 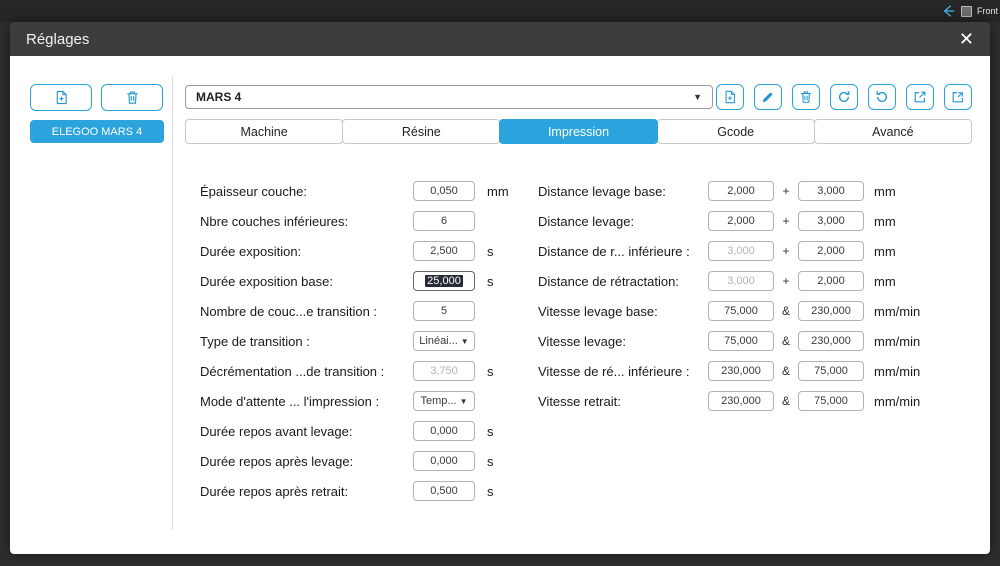 I want to click on close-icon: ✕, so click(x=966, y=39).